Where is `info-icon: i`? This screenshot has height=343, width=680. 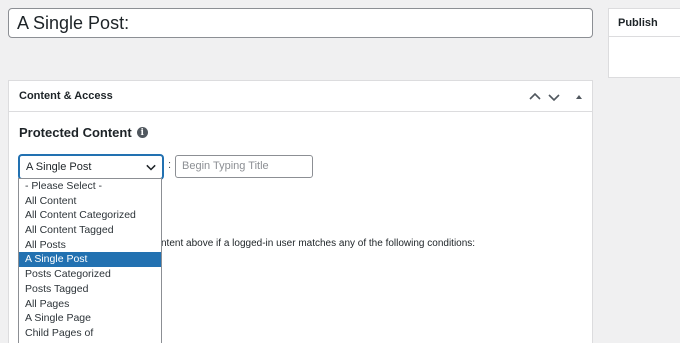
info-icon: i is located at coordinates (142, 132).